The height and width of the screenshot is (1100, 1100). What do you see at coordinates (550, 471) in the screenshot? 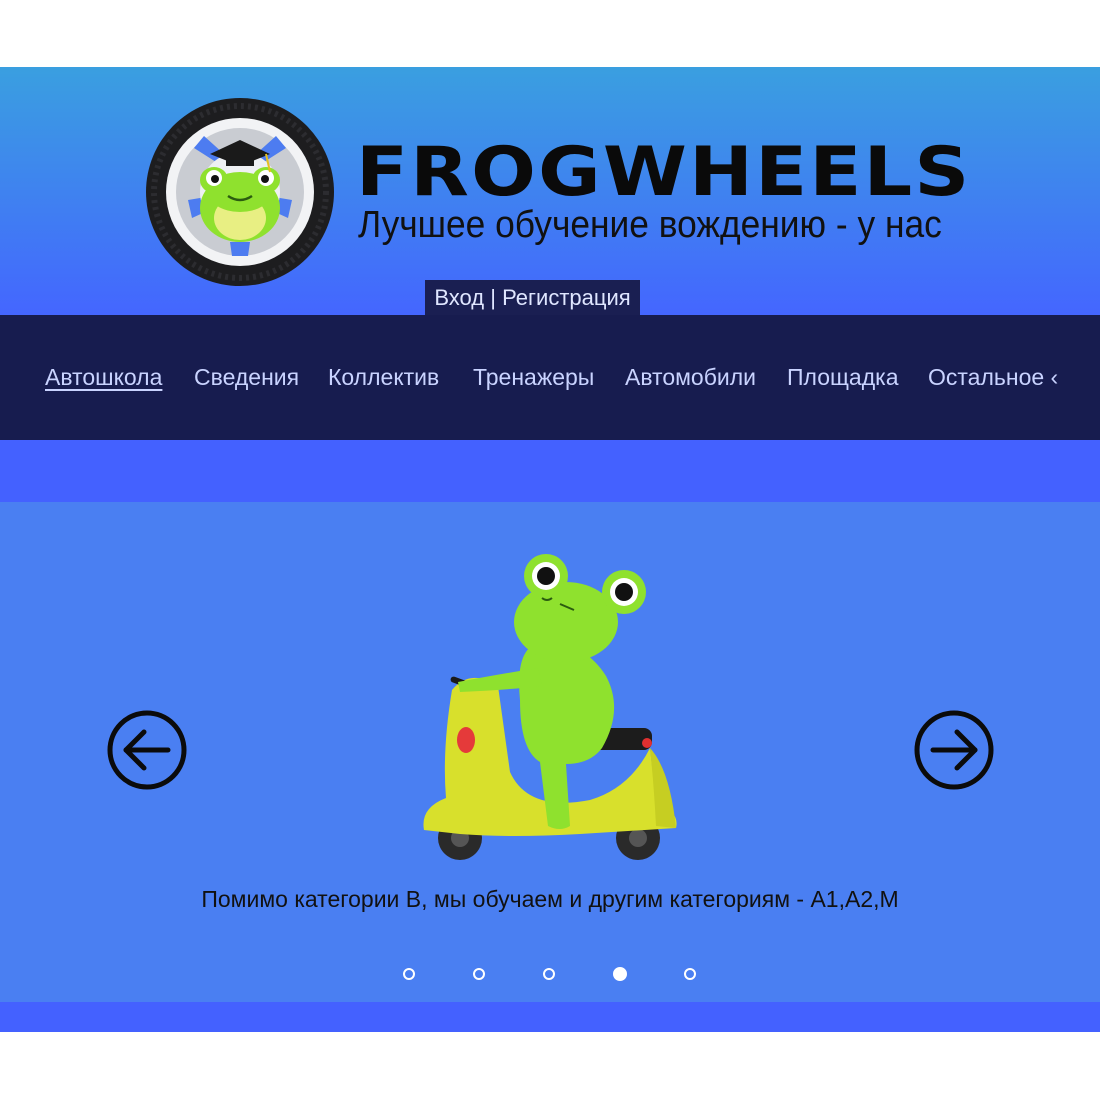
I see `spacer-band` at bounding box center [550, 471].